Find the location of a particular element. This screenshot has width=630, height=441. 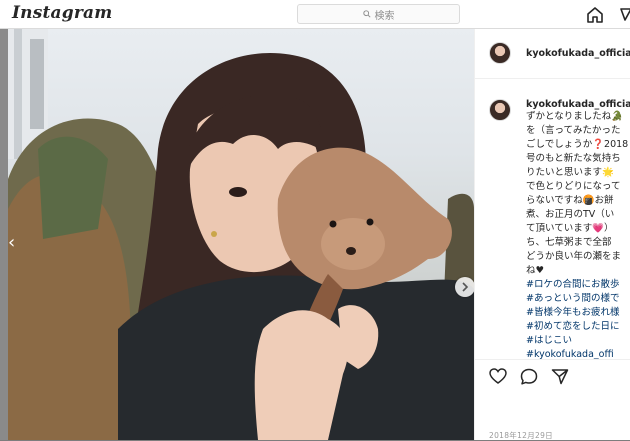

search-placeholder: 検索 is located at coordinates (384, 16).